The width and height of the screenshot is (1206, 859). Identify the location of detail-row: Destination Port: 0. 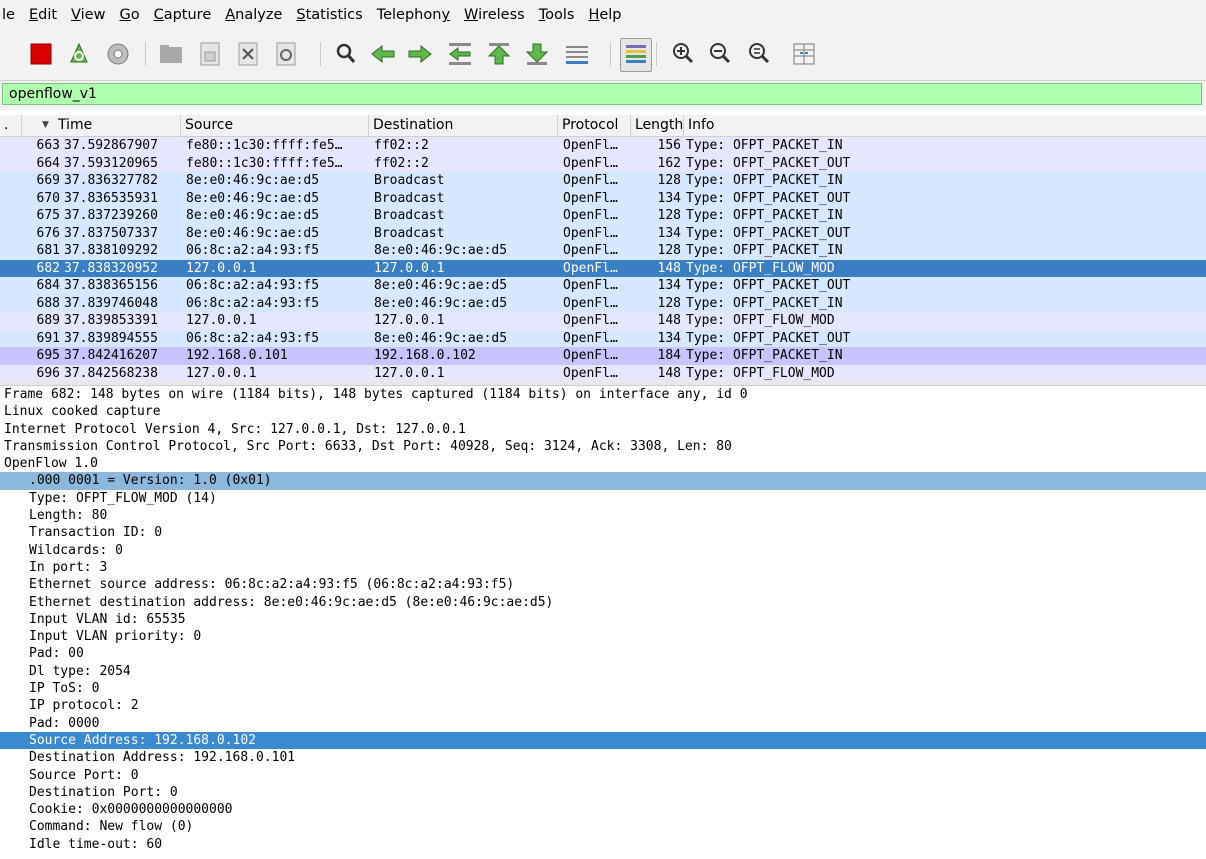
(603, 792).